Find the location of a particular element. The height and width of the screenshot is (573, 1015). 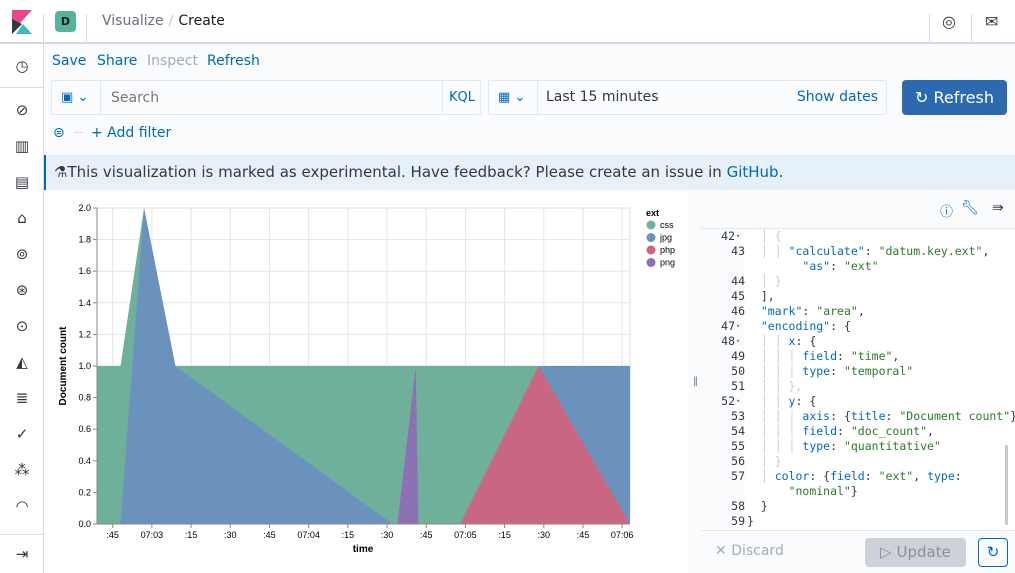

banner-end: . is located at coordinates (781, 172).